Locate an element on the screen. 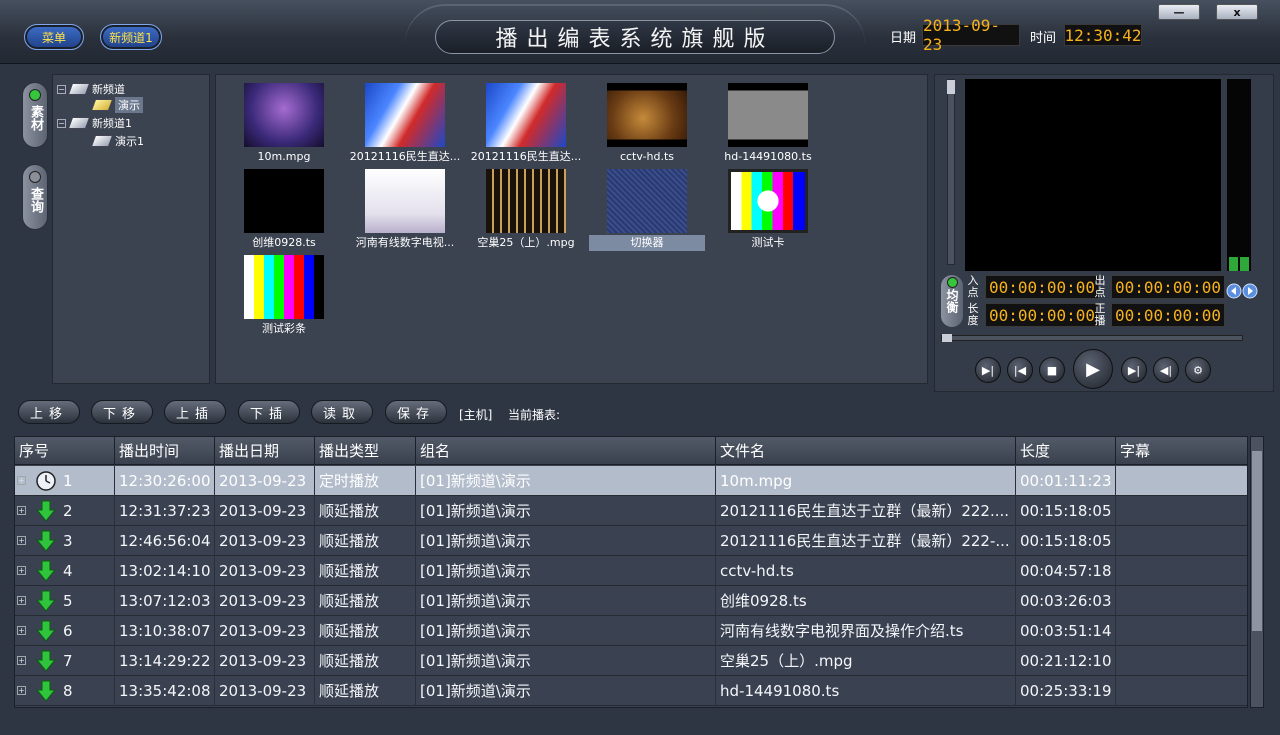  tree-node-channel: − 新频道 is located at coordinates (91, 89).